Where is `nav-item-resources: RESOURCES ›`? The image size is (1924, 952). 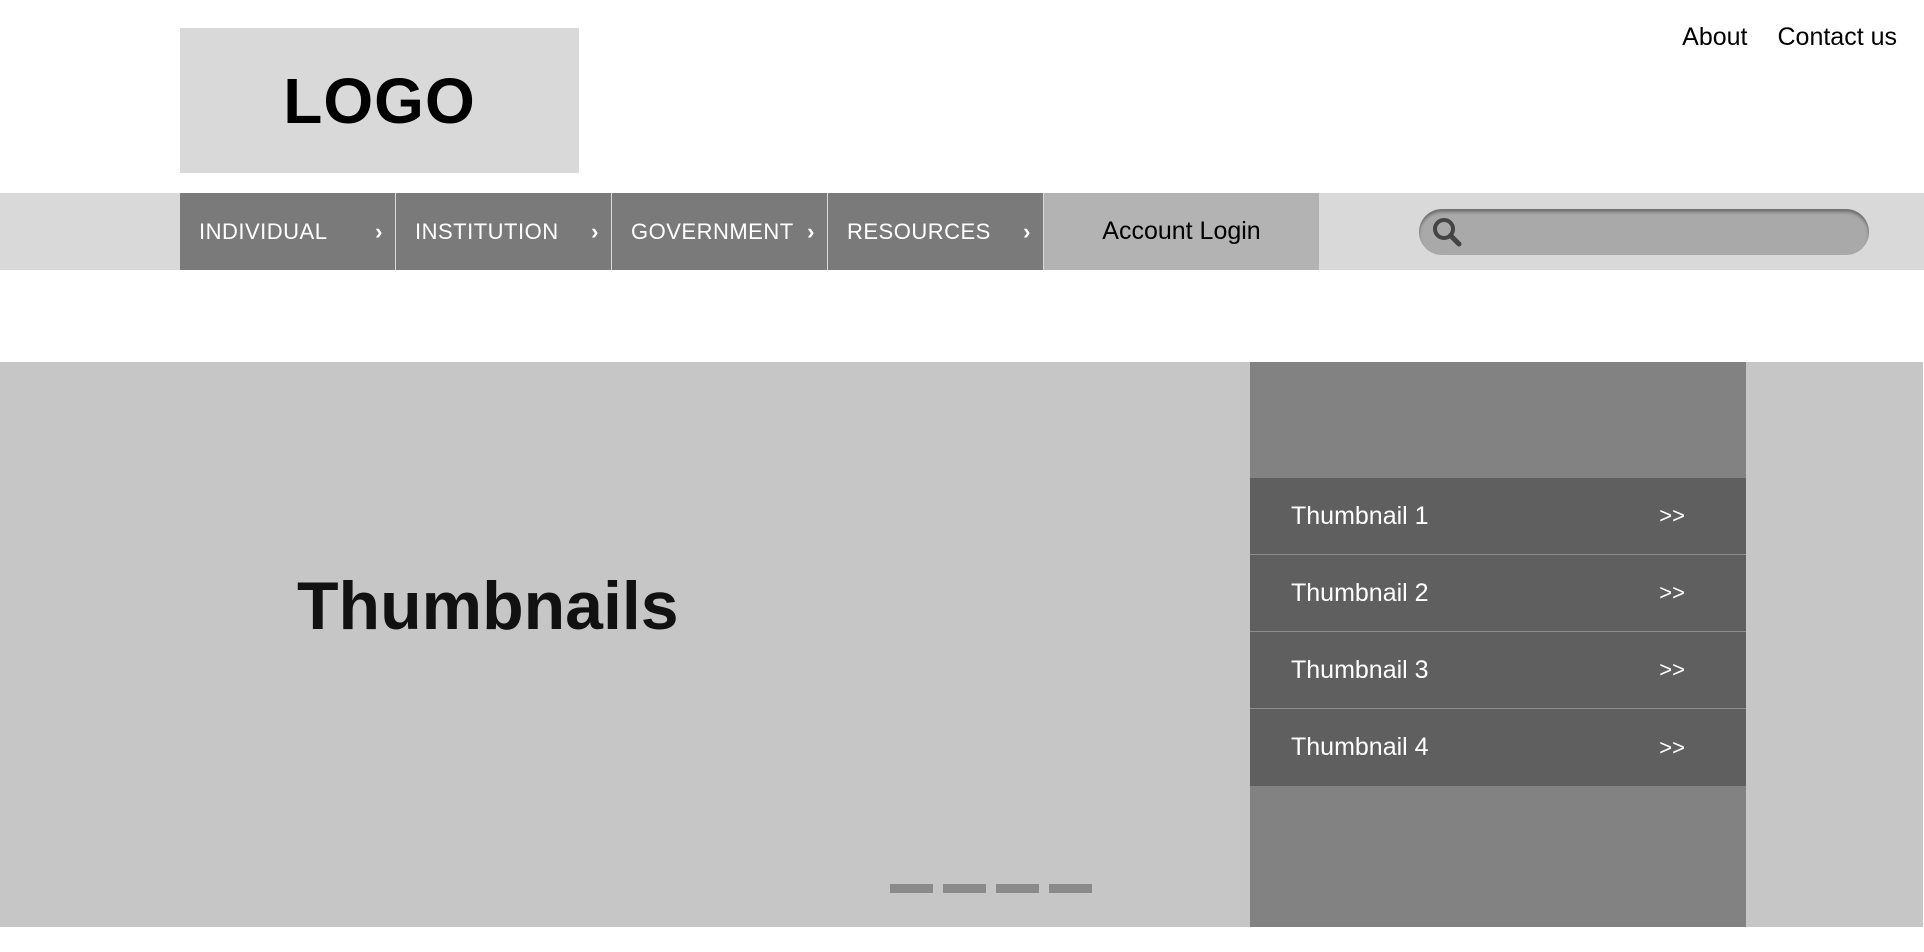 nav-item-resources: RESOURCES › is located at coordinates (935, 231).